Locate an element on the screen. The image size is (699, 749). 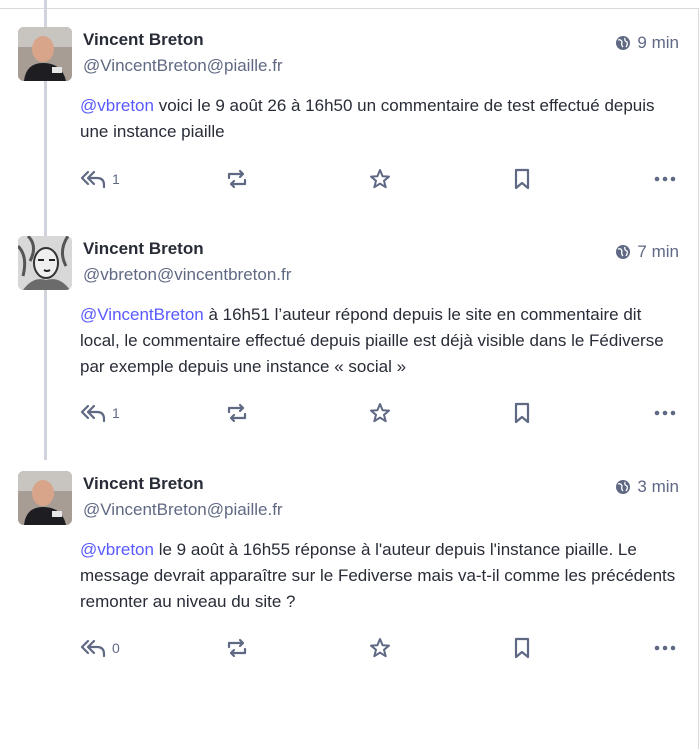
account-handle: @vbreton@vincentbreton.fr is located at coordinates (187, 275).